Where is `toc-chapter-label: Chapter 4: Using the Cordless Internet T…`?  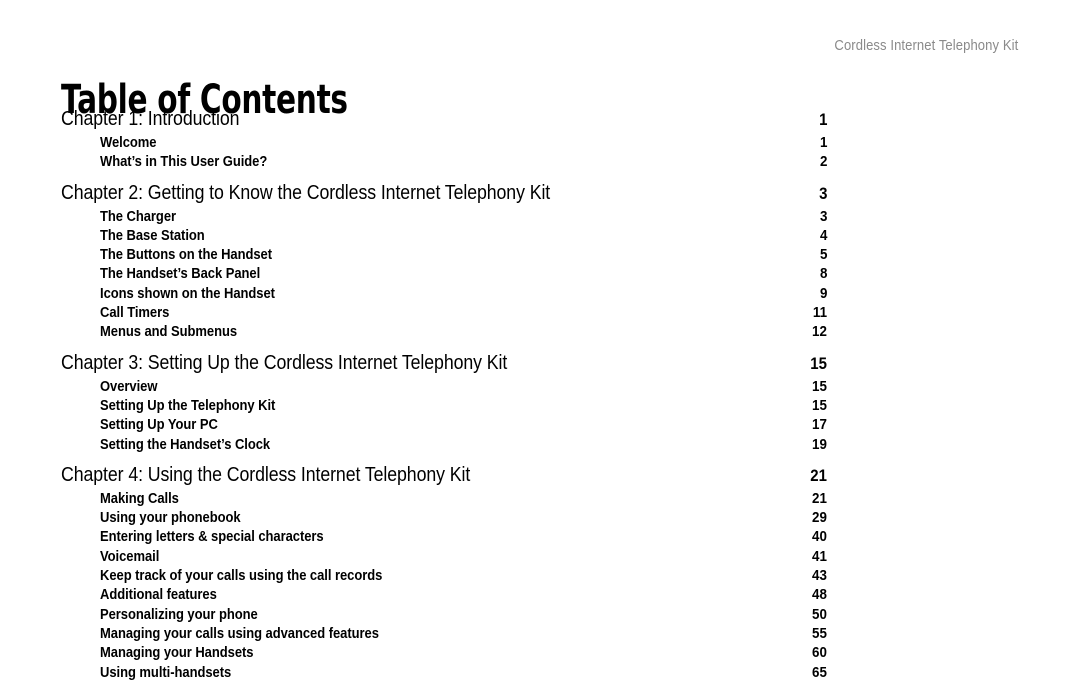
toc-chapter-label: Chapter 4: Using the Cordless Internet T… is located at coordinates (266, 474).